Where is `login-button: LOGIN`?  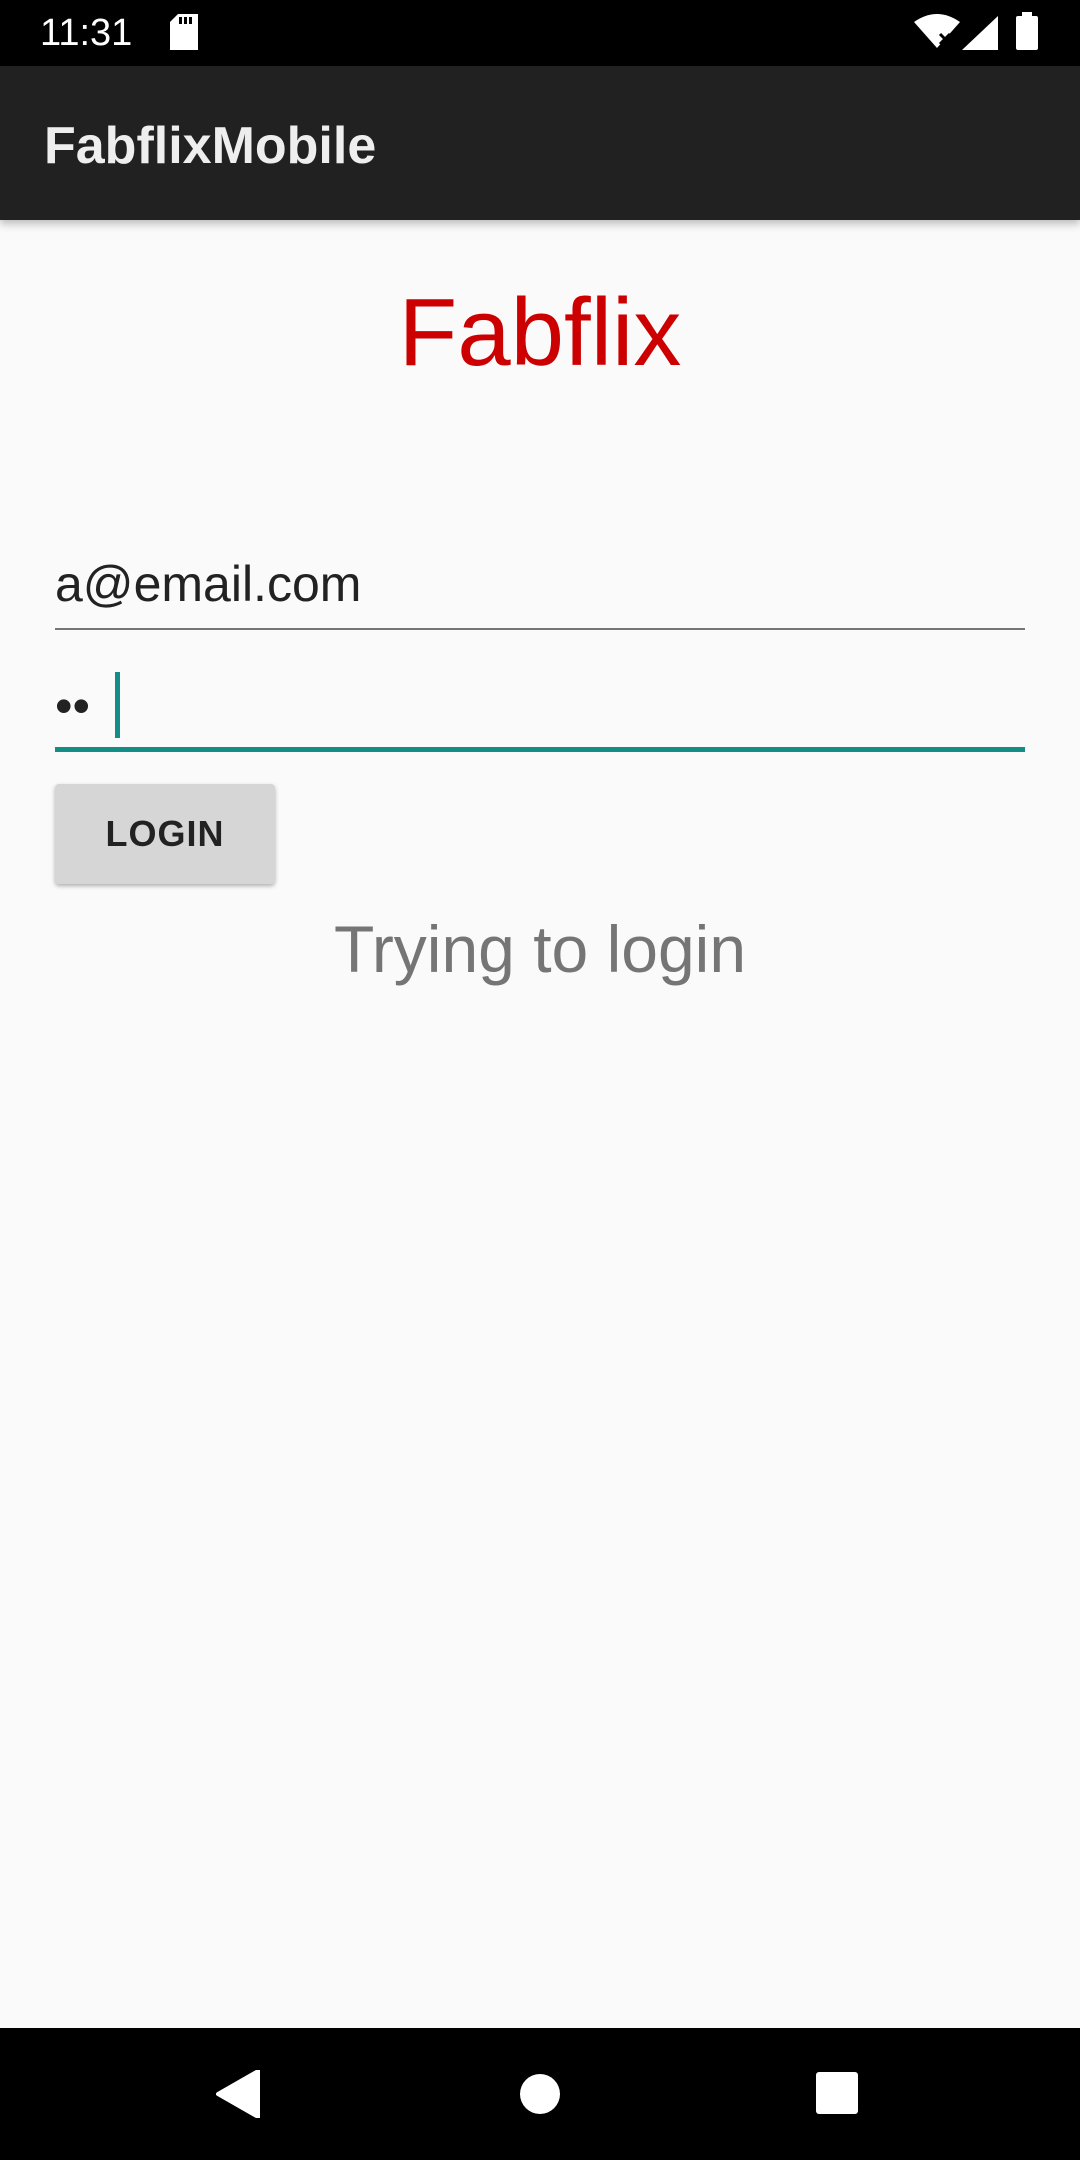
login-button: LOGIN is located at coordinates (165, 834).